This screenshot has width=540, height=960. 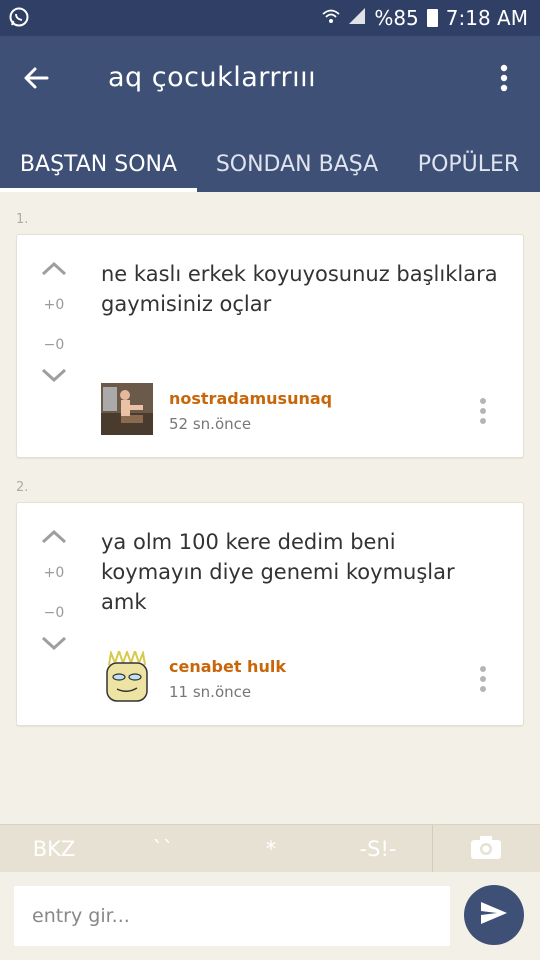 What do you see at coordinates (270, 18) in the screenshot?
I see `status-bar: %85 7:18 AM` at bounding box center [270, 18].